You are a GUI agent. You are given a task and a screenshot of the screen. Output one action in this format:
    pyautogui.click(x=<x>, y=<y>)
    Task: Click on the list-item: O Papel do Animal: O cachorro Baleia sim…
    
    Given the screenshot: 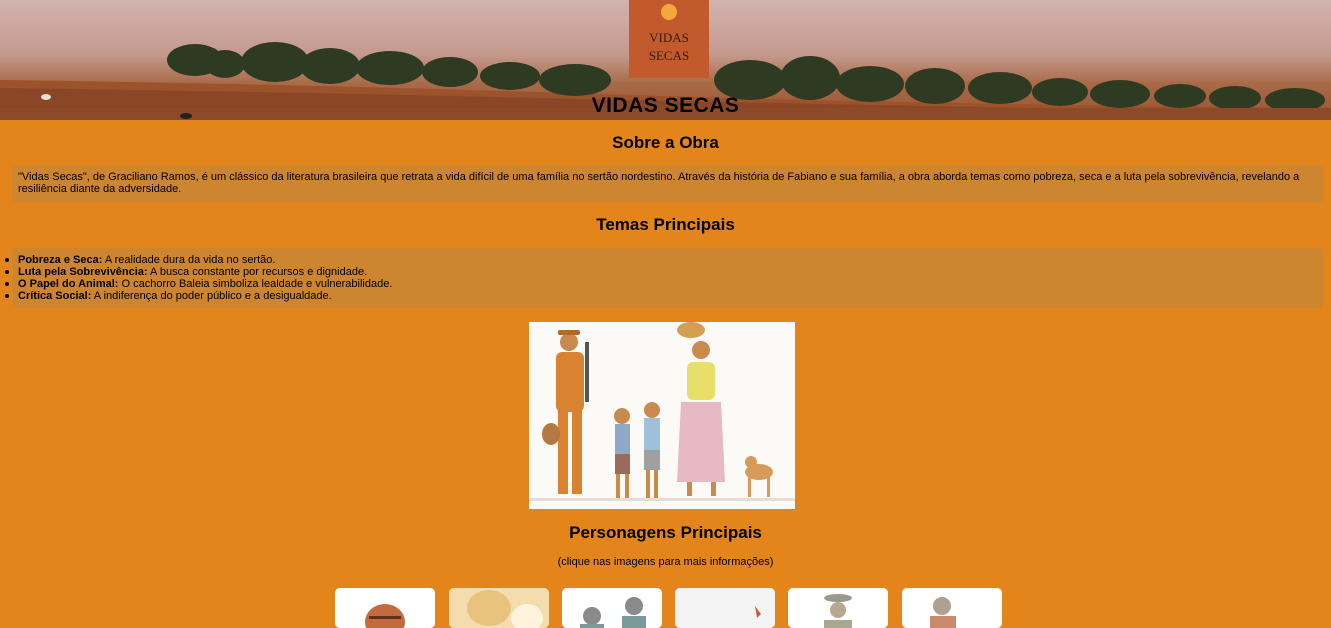 What is the action you would take?
    pyautogui.click(x=664, y=284)
    